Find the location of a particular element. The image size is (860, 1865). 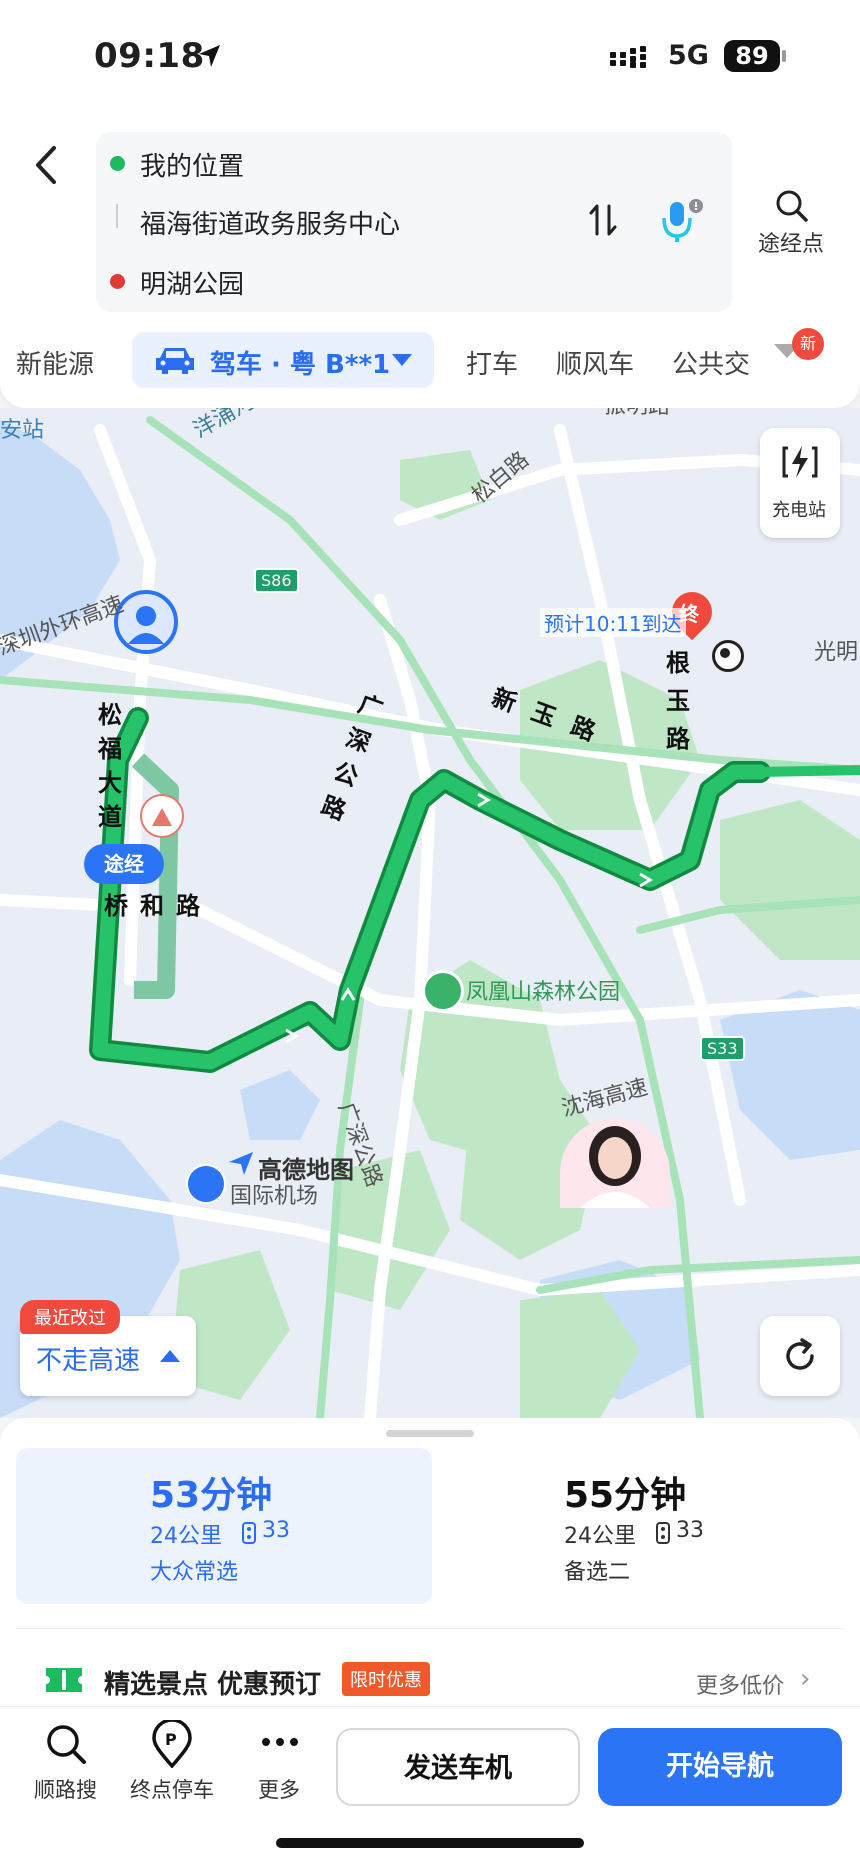

via-marker: 途经 is located at coordinates (124, 864).